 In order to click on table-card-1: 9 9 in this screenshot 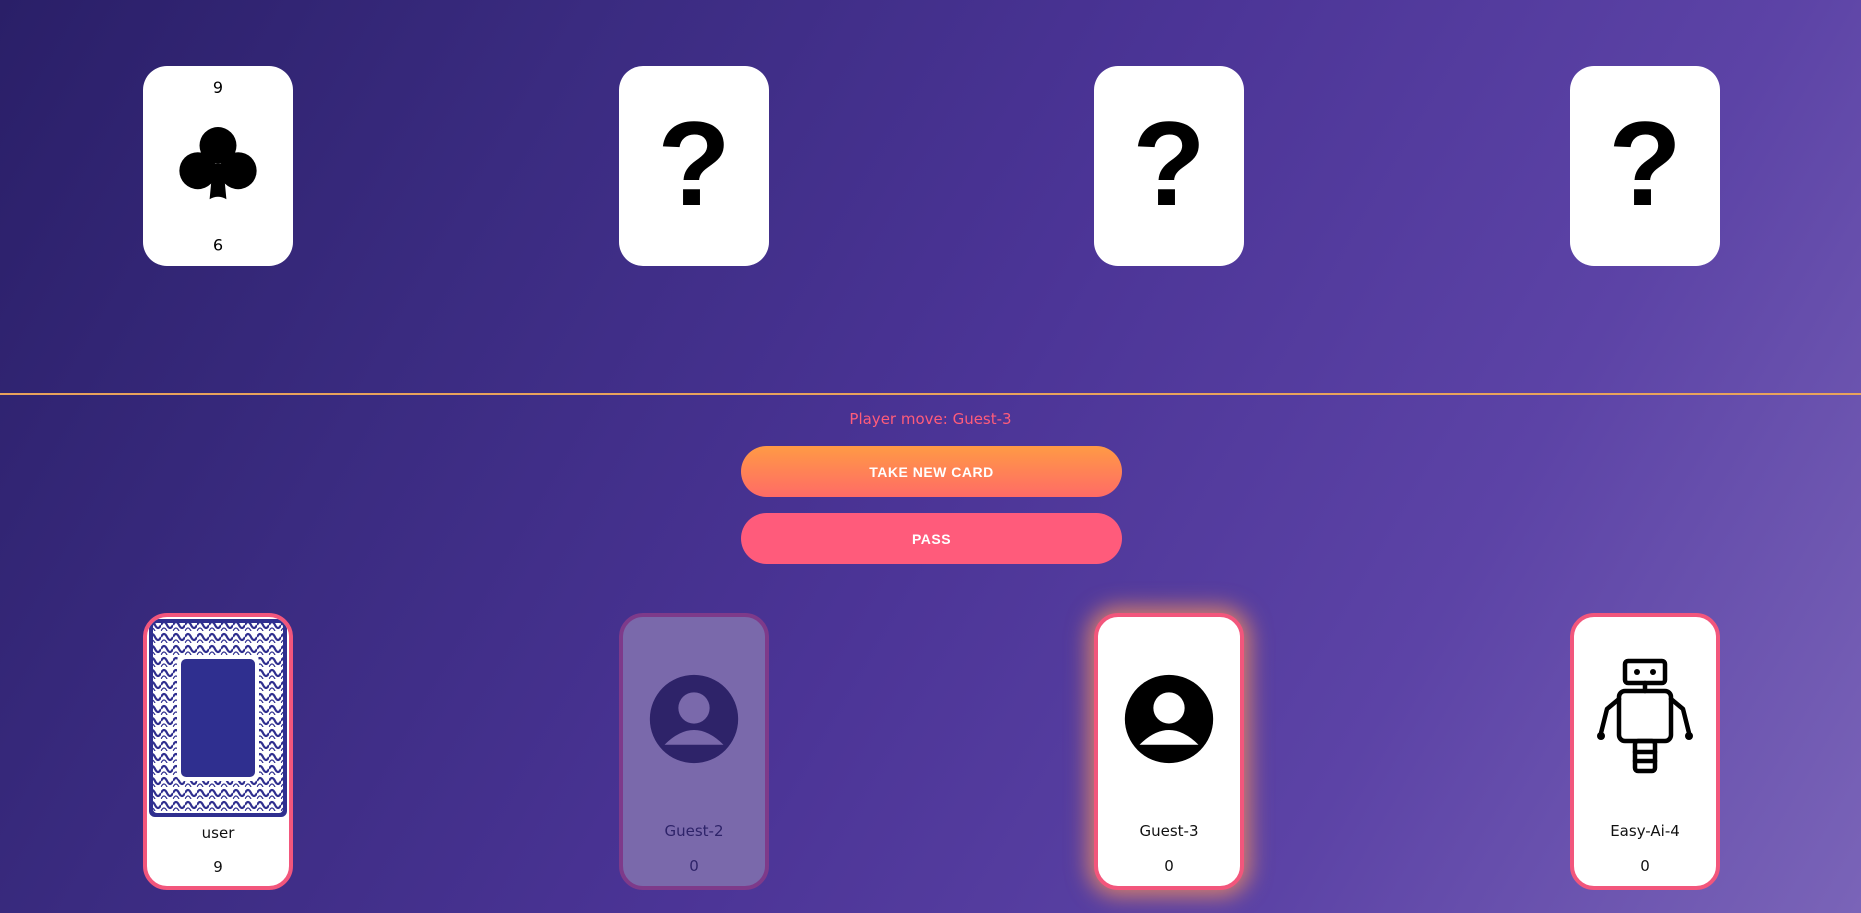, I will do `click(218, 166)`.